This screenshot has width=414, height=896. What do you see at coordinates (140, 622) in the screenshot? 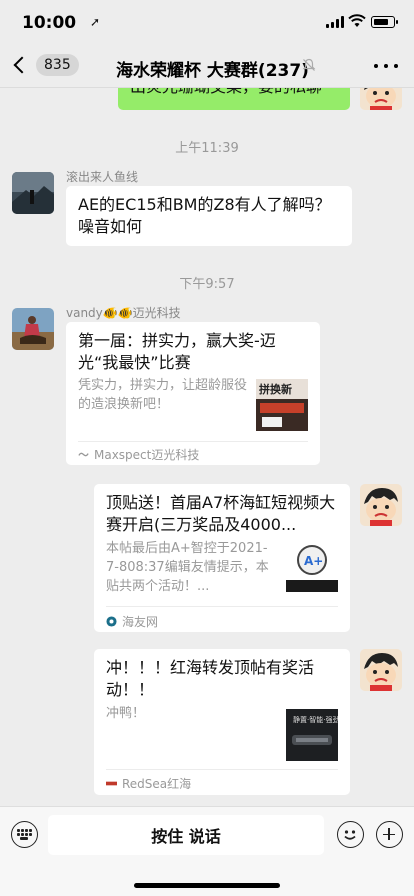
I see `card-source-label: 海友网` at bounding box center [140, 622].